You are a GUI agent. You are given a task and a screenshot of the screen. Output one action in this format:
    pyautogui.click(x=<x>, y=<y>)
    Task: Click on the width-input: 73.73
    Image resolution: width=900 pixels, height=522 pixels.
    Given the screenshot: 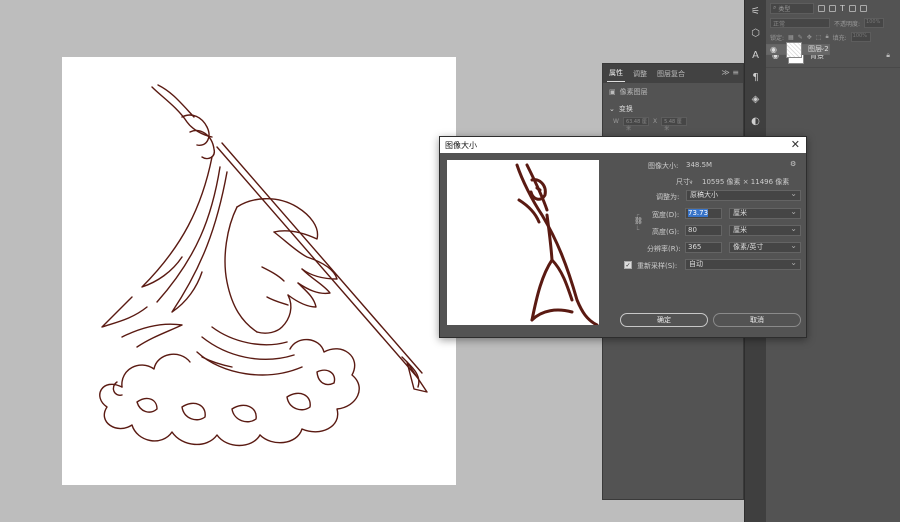 What is the action you would take?
    pyautogui.click(x=703, y=213)
    